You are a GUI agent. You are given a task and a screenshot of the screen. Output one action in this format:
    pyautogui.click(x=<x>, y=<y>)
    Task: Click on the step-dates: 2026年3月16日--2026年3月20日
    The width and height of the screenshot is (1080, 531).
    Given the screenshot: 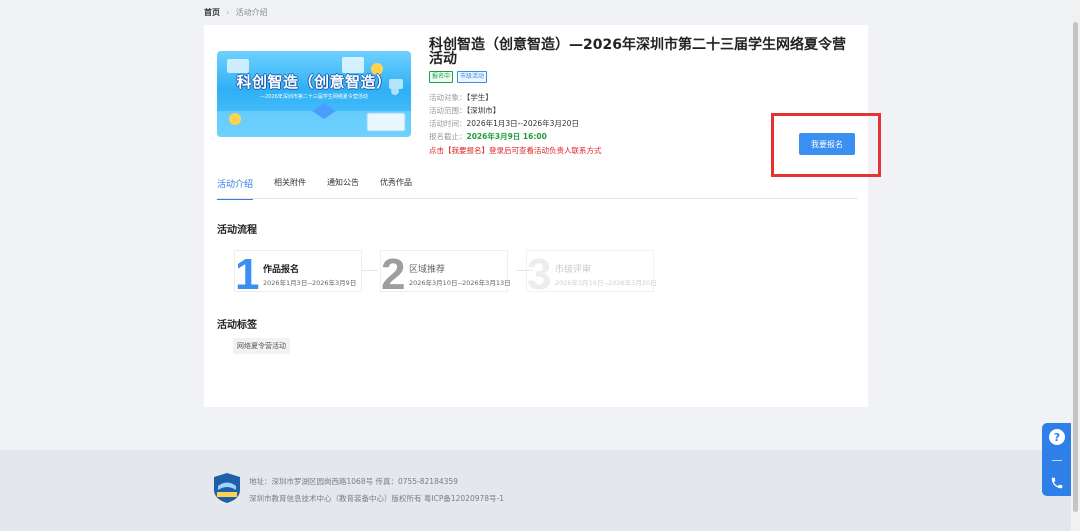 What is the action you would take?
    pyautogui.click(x=606, y=283)
    